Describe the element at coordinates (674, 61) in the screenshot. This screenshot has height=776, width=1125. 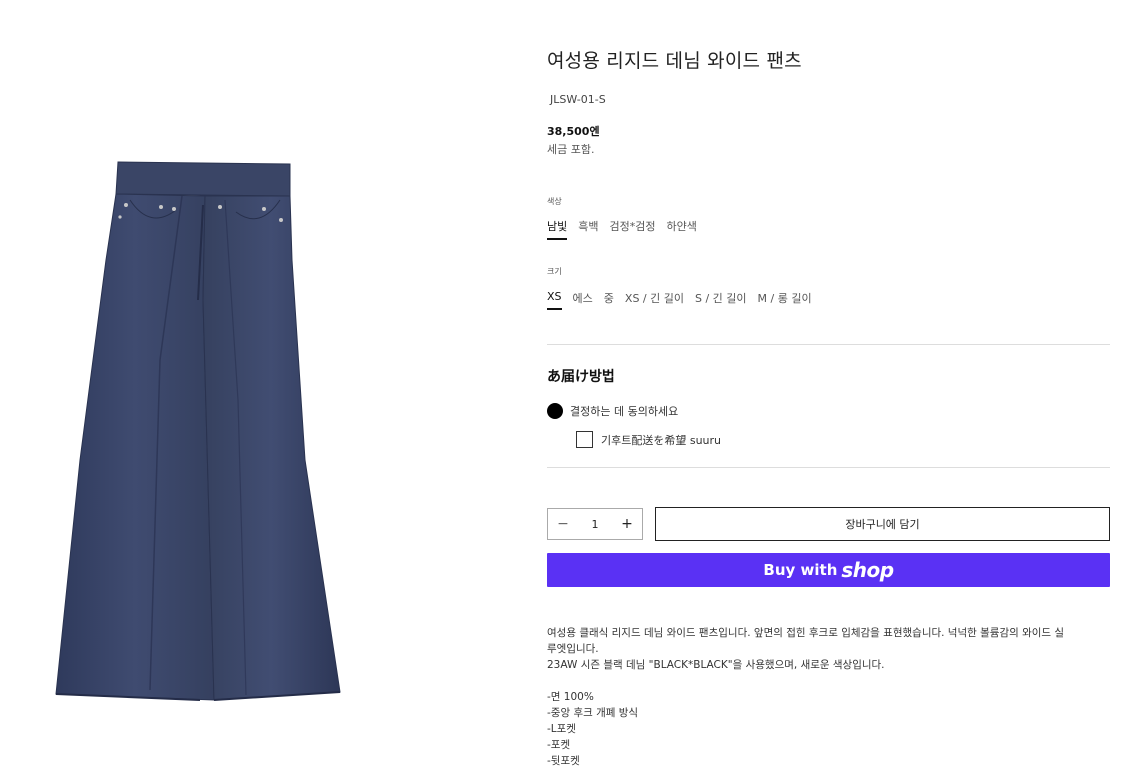
I see `product-title: 여성용 리지드 데님 와이드 팬츠` at that location.